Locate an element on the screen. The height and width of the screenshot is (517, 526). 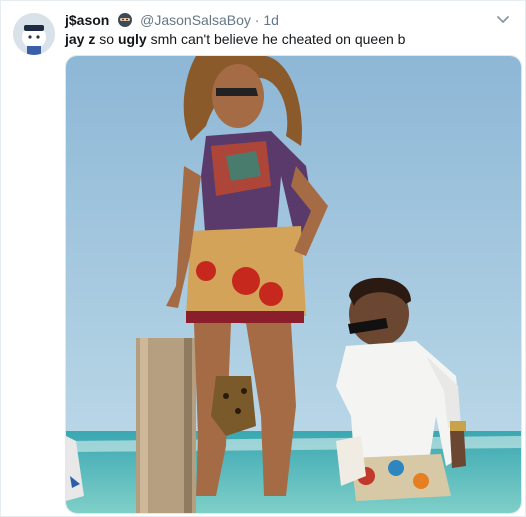
tweet-header: j$ason @JasonSalsaBoy · 1d is located at coordinates (288, 20).